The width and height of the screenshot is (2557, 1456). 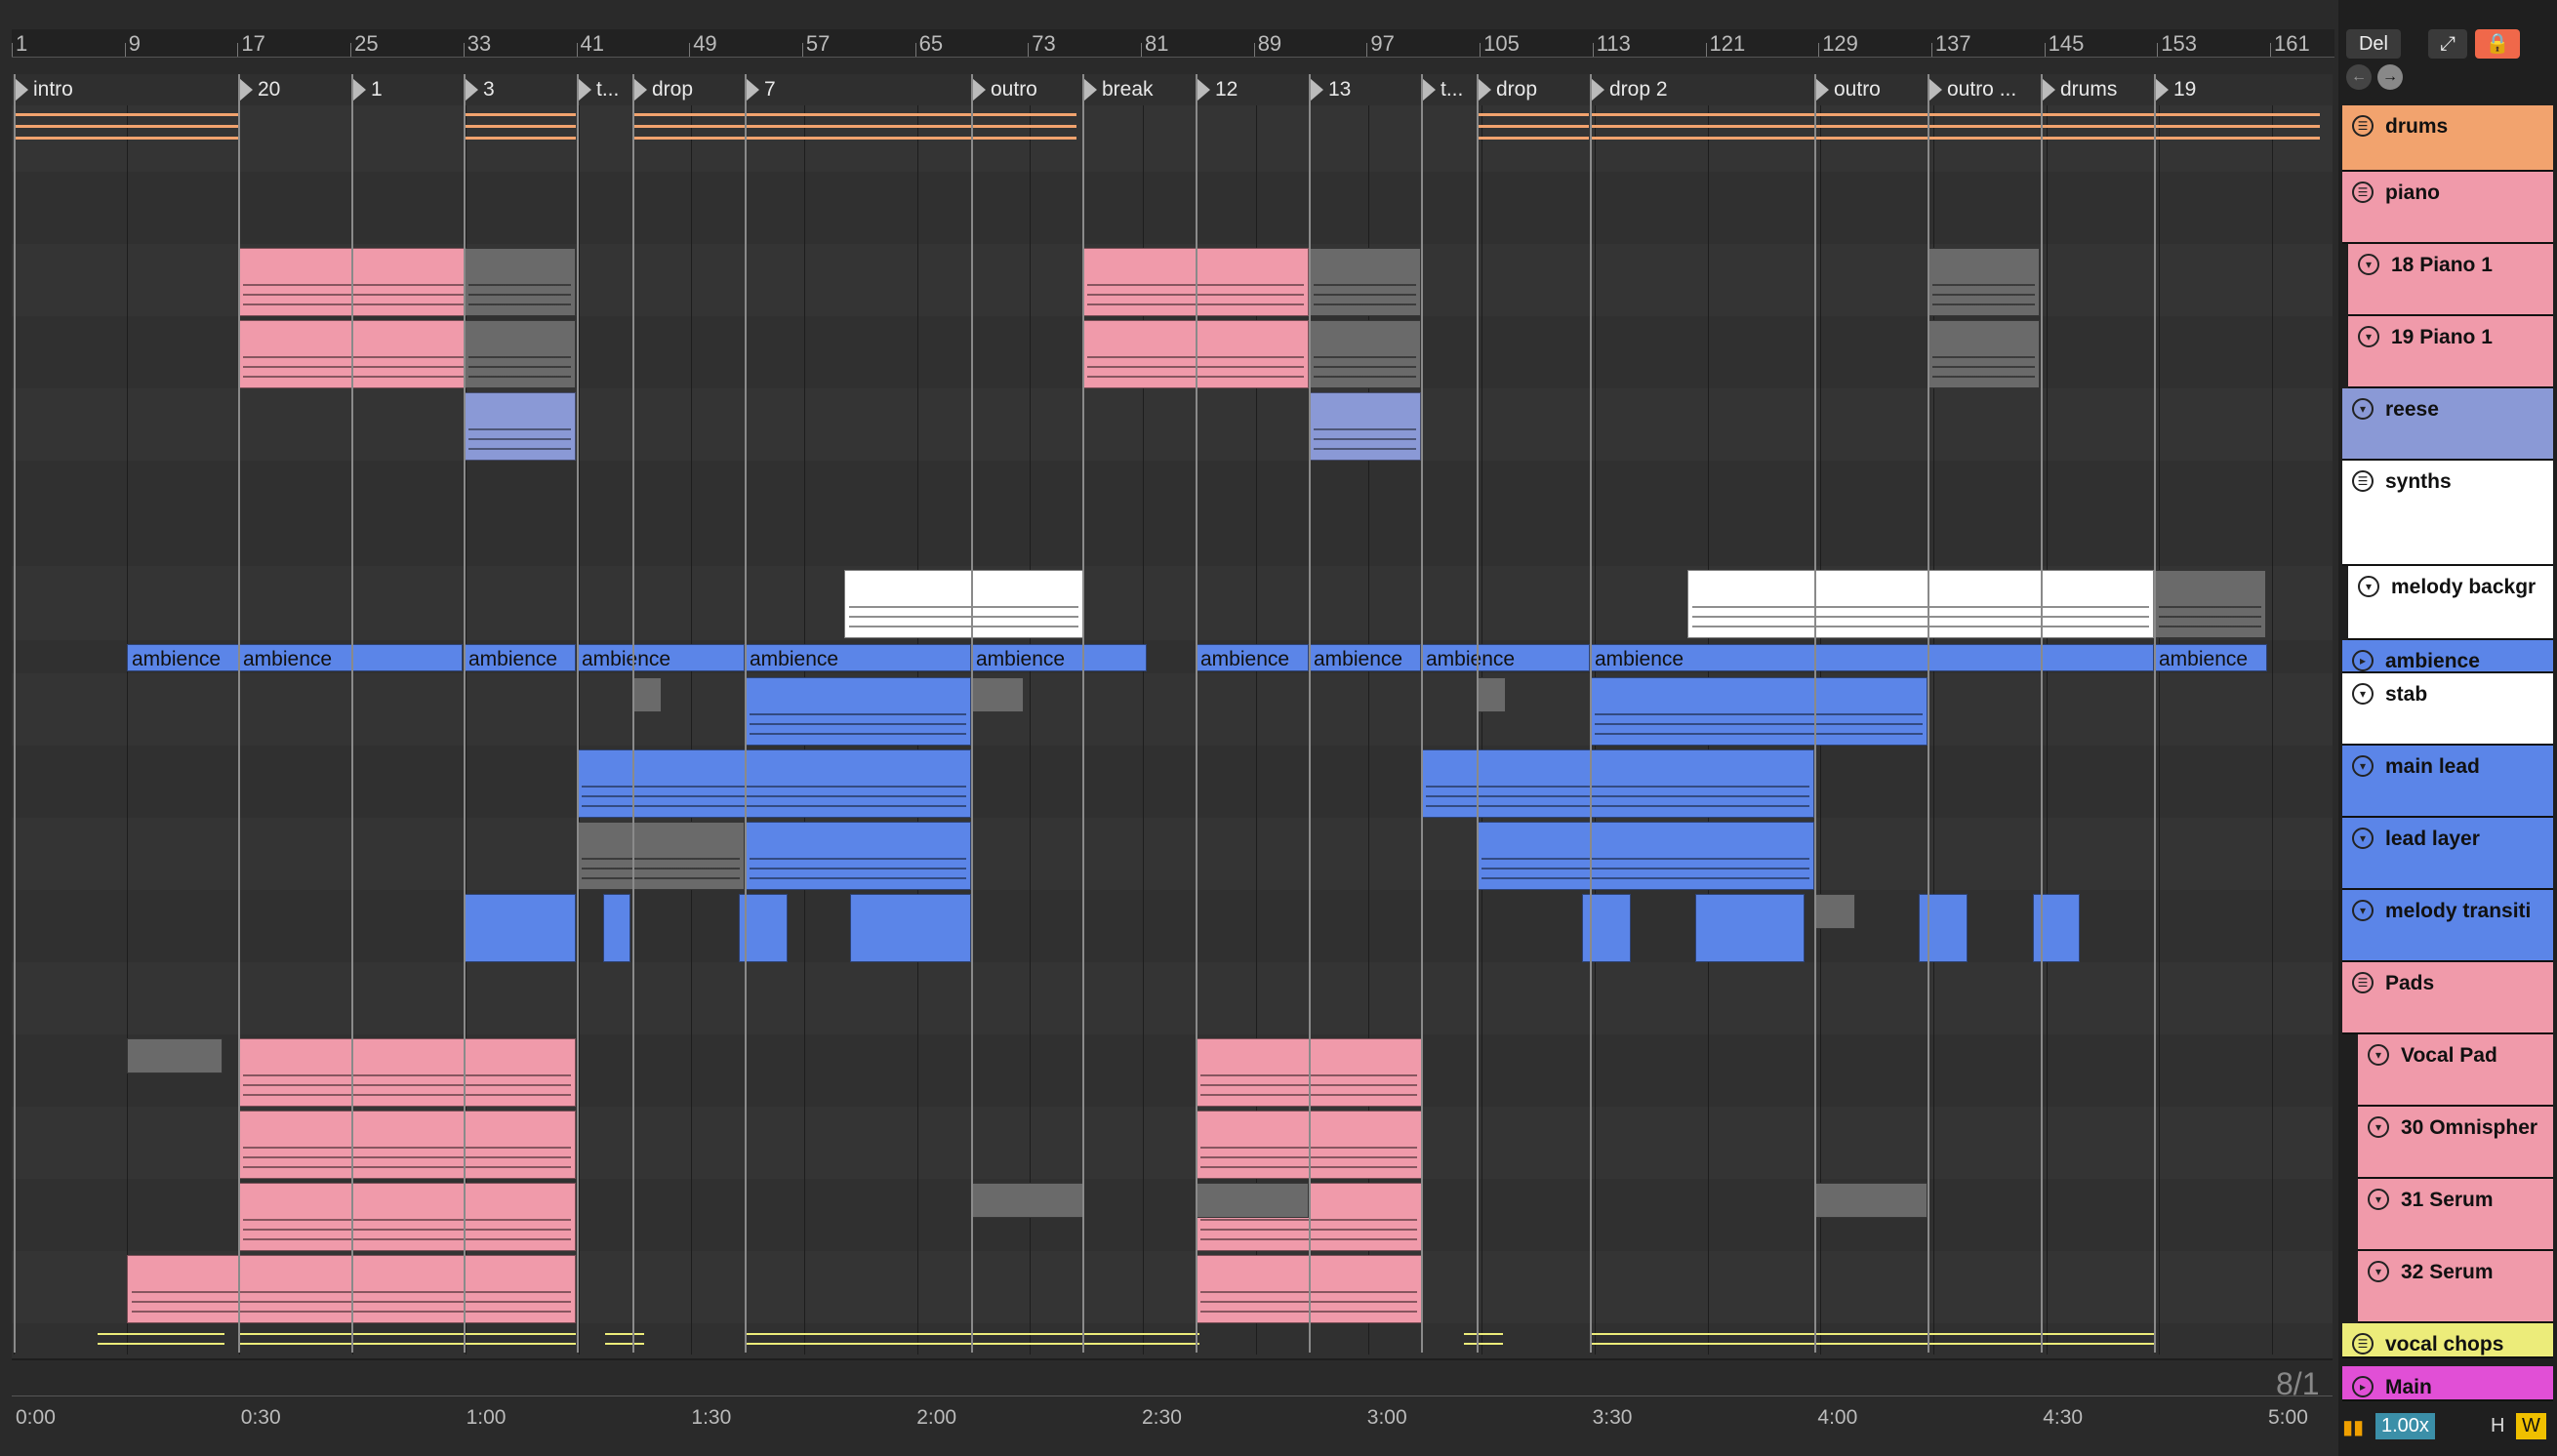 What do you see at coordinates (2455, 1143) in the screenshot?
I see `track-header: ▾ 30 Omnispher` at bounding box center [2455, 1143].